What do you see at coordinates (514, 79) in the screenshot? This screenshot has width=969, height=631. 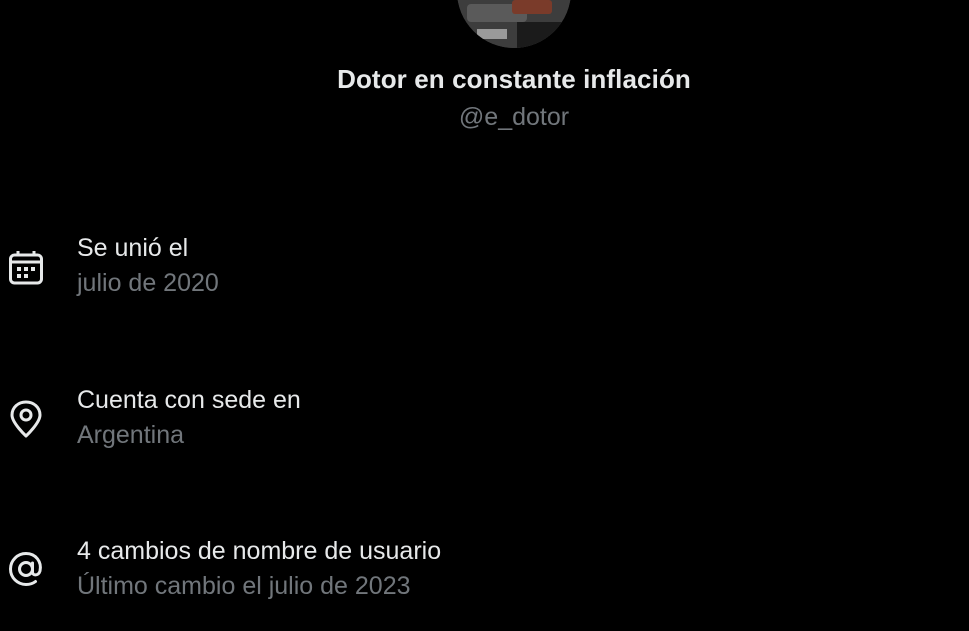 I see `profile-display-name: Dotor en constante inflación` at bounding box center [514, 79].